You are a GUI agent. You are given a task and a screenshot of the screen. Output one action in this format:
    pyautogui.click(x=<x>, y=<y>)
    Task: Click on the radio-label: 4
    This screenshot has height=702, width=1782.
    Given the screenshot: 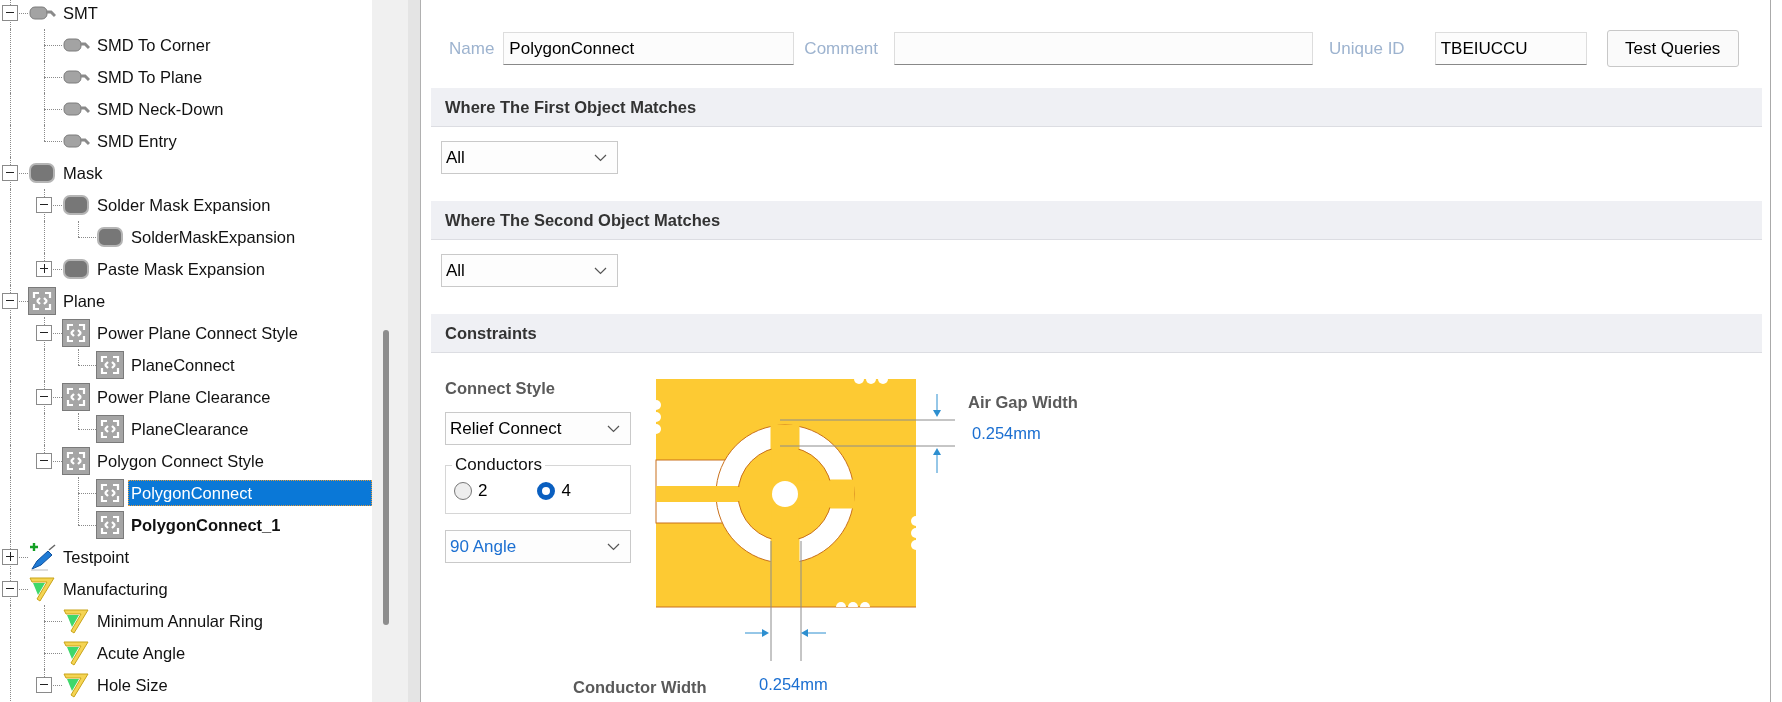 What is the action you would take?
    pyautogui.click(x=566, y=491)
    